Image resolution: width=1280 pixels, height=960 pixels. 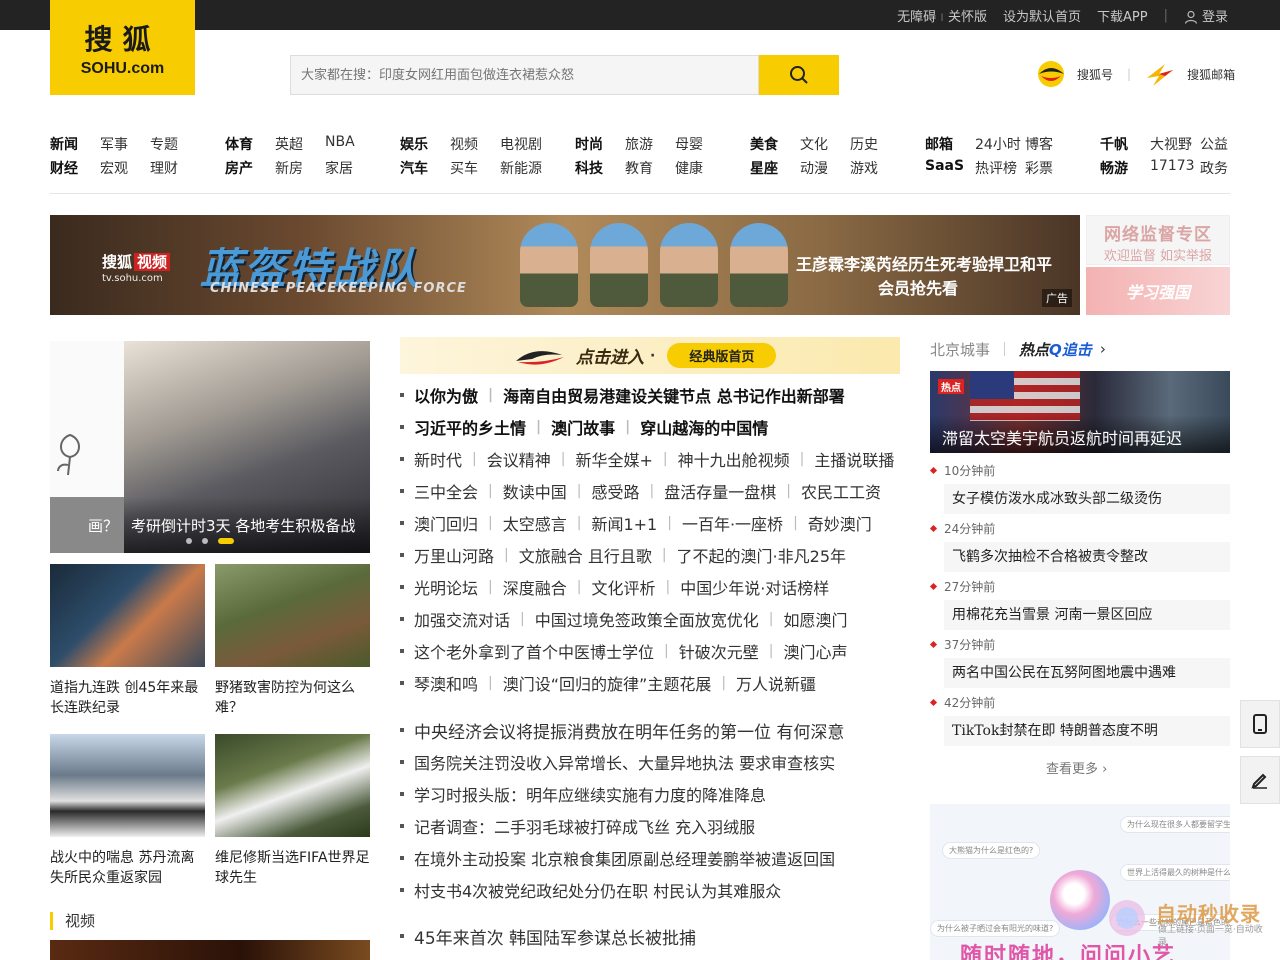 What do you see at coordinates (75, 146) in the screenshot?
I see `nav-item: 新闻` at bounding box center [75, 146].